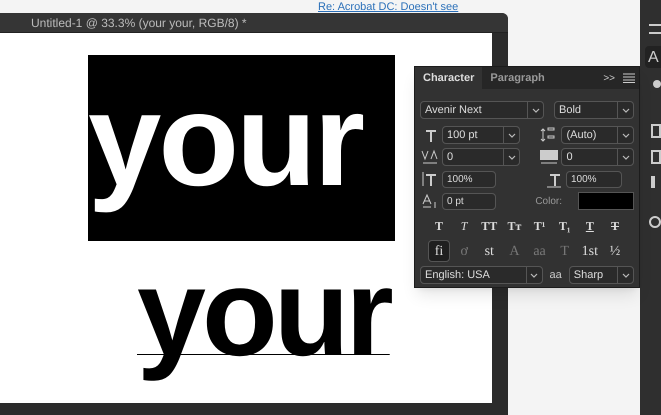 This screenshot has width=661, height=415. What do you see at coordinates (469, 201) in the screenshot?
I see `baseline-shift-field: 0 pt` at bounding box center [469, 201].